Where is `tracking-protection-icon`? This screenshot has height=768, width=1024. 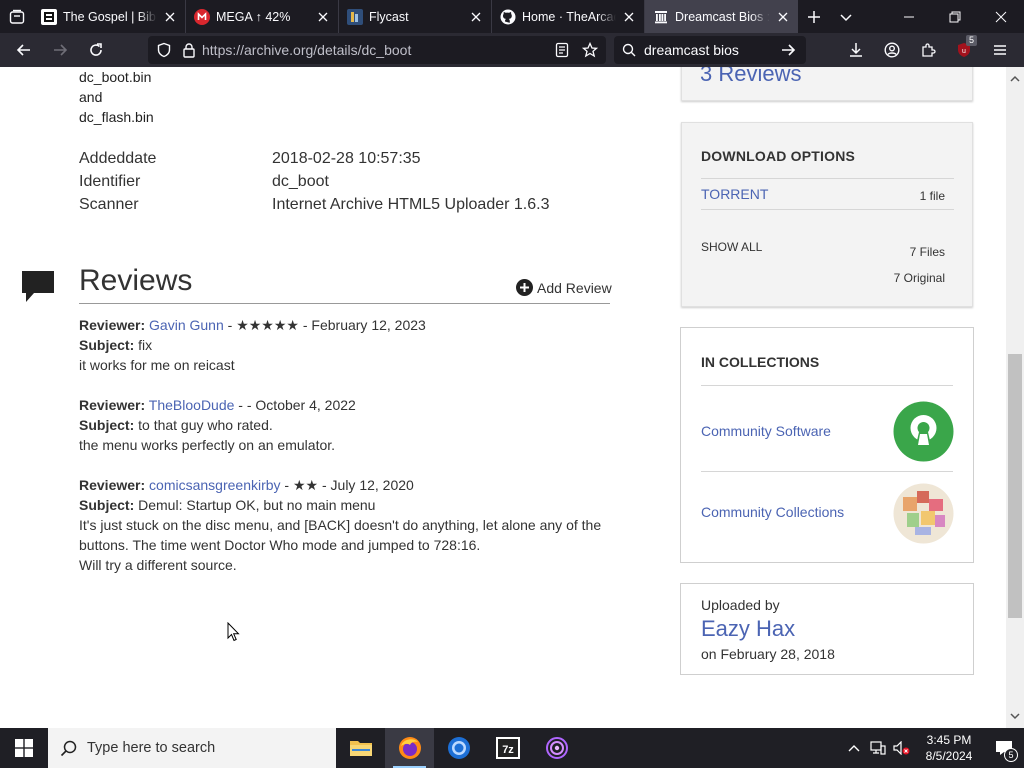
tracking-protection-icon is located at coordinates (164, 50).